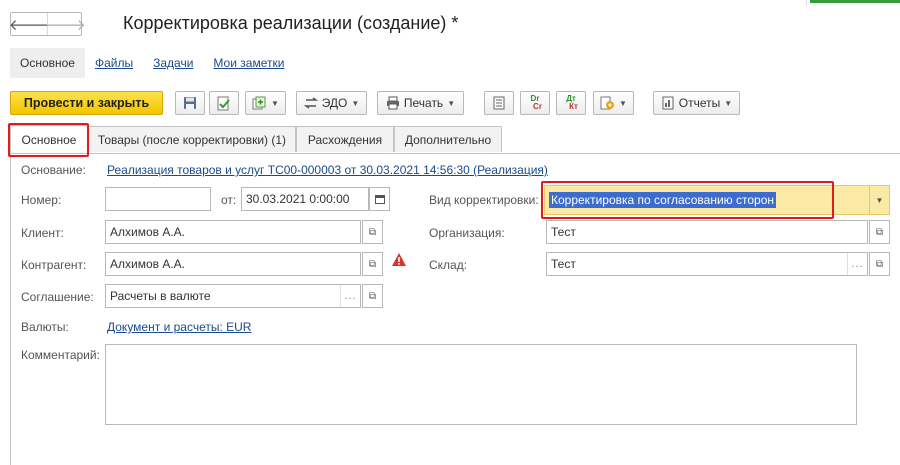 The width and height of the screenshot is (900, 465). I want to click on tab-additional-label: Дополнительно, so click(448, 139).